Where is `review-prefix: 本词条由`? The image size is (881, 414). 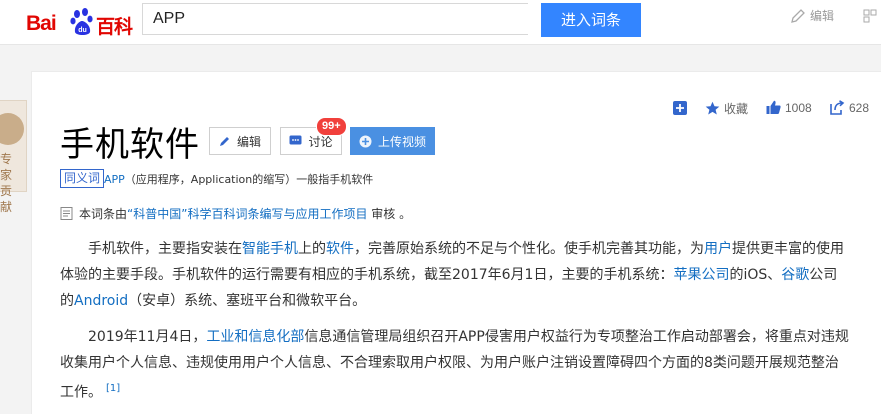
review-prefix: 本词条由 is located at coordinates (103, 214).